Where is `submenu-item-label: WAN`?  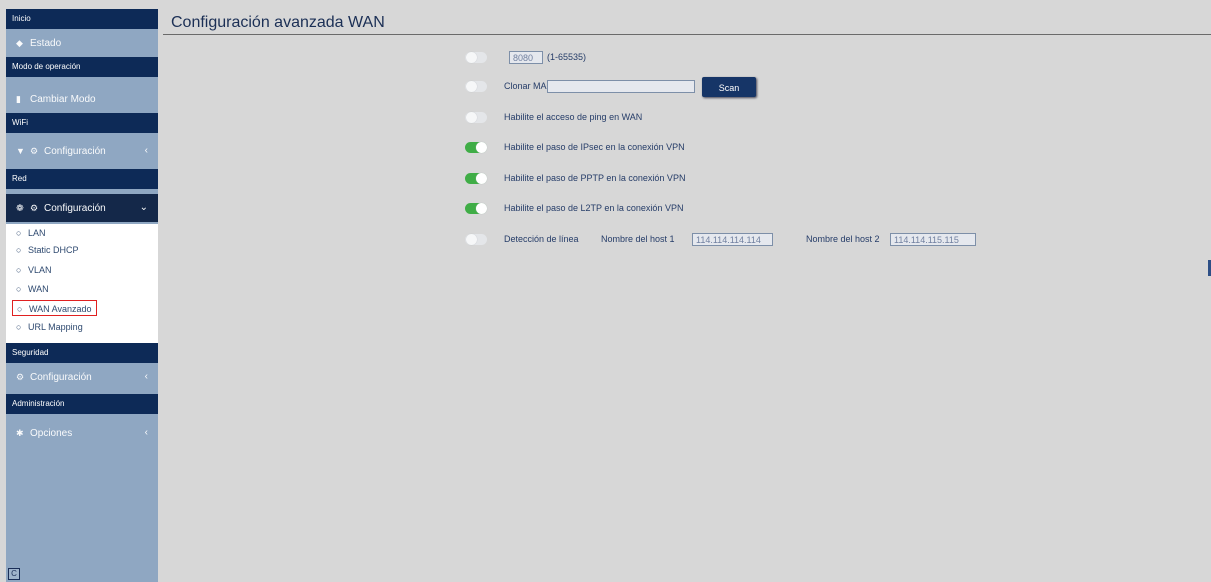 submenu-item-label: WAN is located at coordinates (38, 289).